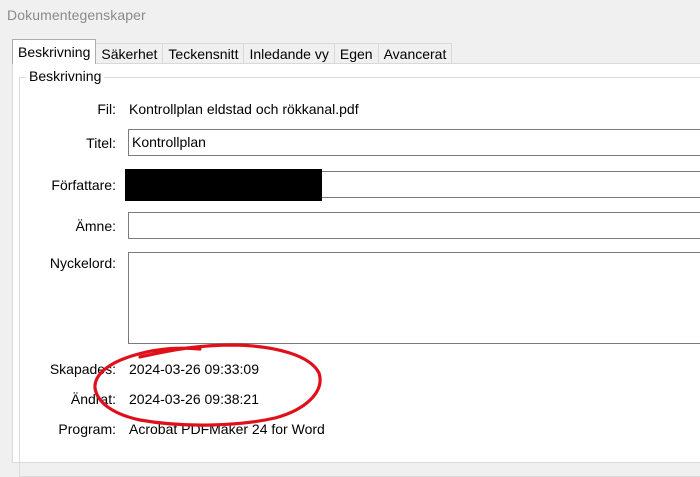 The height and width of the screenshot is (477, 700). What do you see at coordinates (414, 225) in the screenshot?
I see `subject-field` at bounding box center [414, 225].